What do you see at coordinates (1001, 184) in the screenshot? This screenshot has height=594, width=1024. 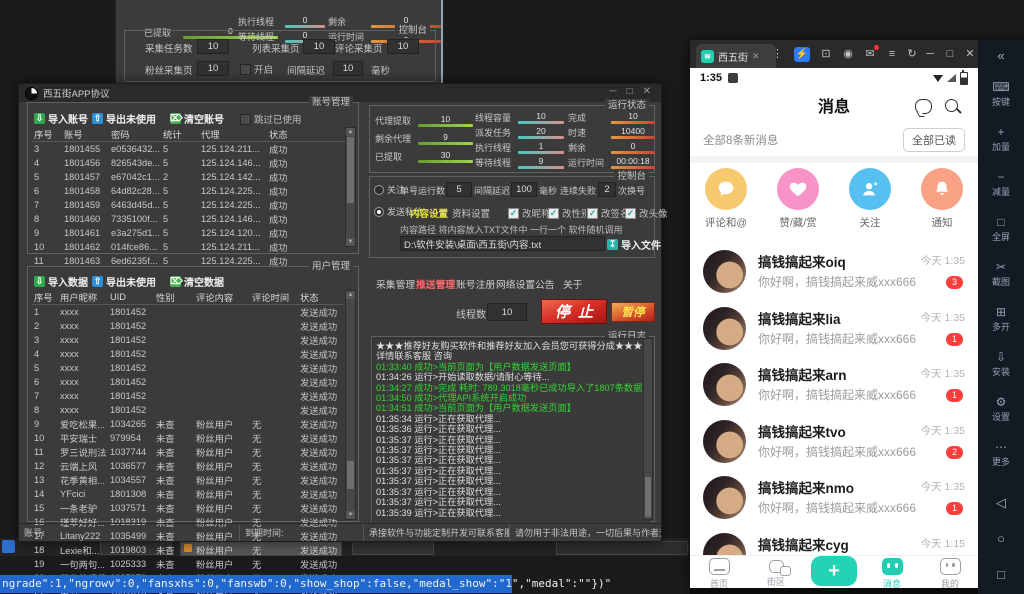 I see `sidebar-volume-down: − 减量` at bounding box center [1001, 184].